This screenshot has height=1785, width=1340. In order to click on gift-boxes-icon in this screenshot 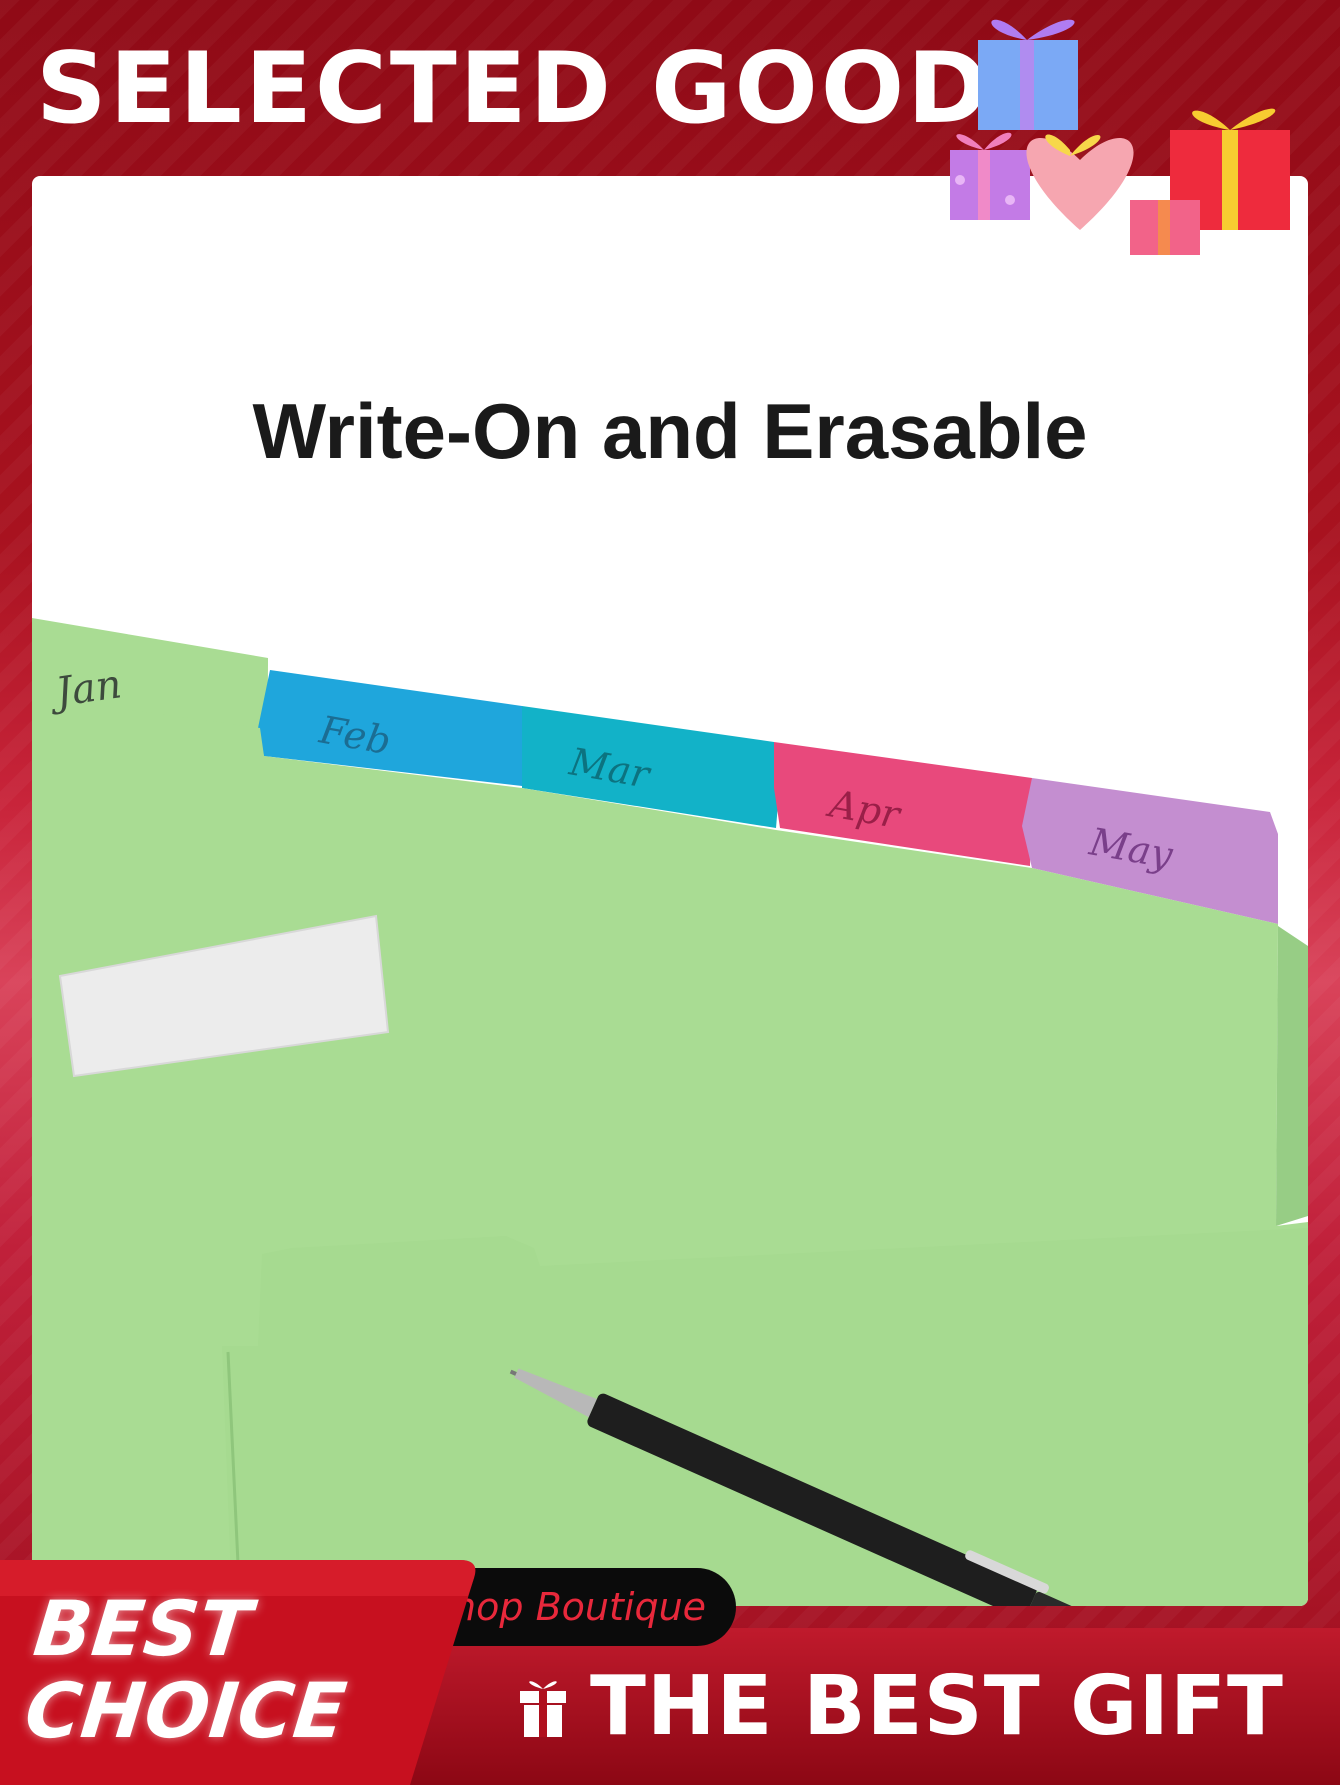, I will do `click(1120, 137)`.